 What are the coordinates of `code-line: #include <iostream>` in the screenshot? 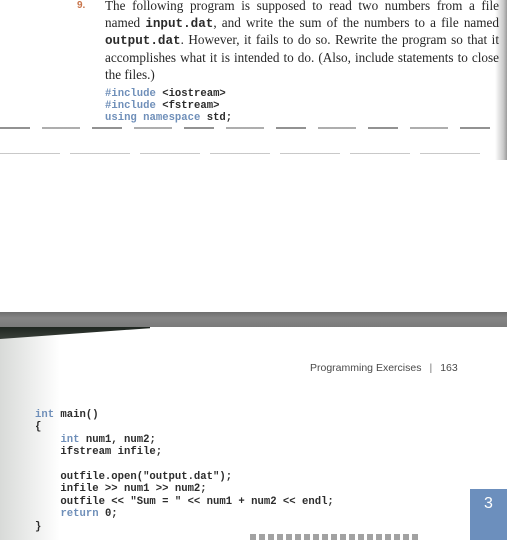 It's located at (302, 94).